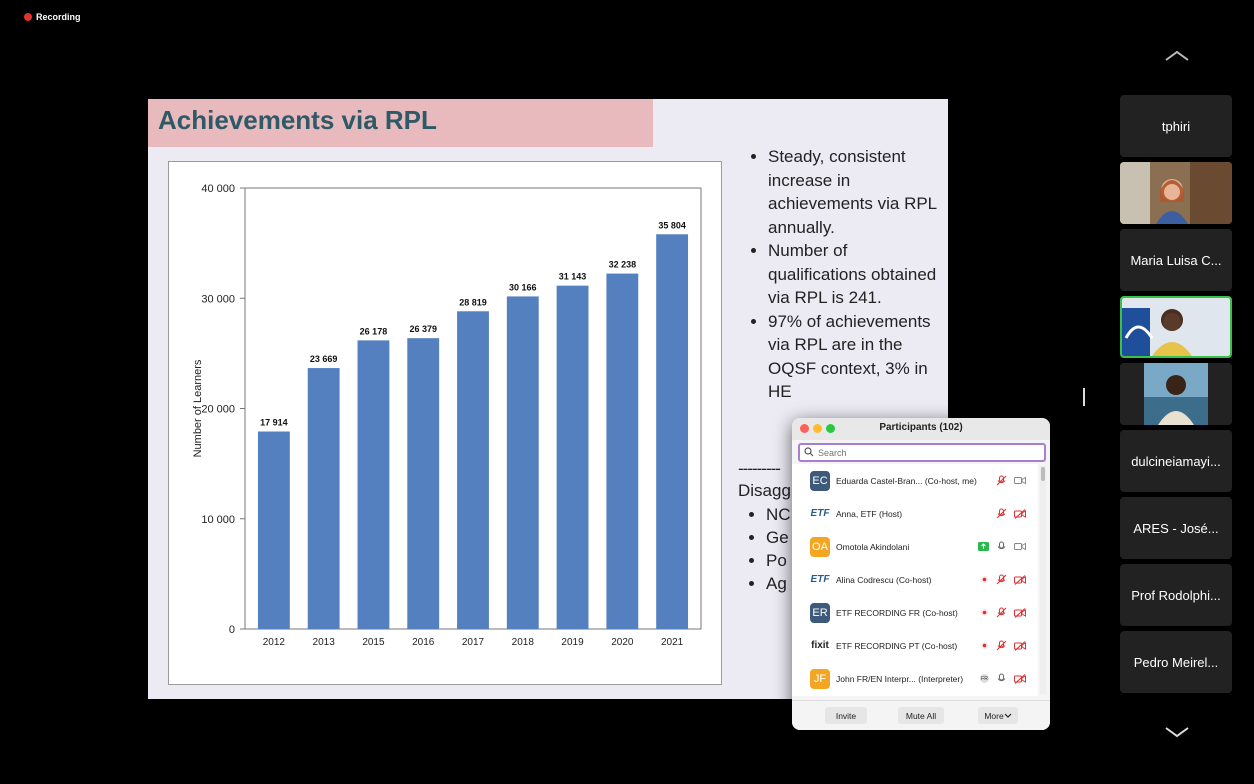 The height and width of the screenshot is (784, 1254). I want to click on x-tick-label: 2017, so click(473, 642).